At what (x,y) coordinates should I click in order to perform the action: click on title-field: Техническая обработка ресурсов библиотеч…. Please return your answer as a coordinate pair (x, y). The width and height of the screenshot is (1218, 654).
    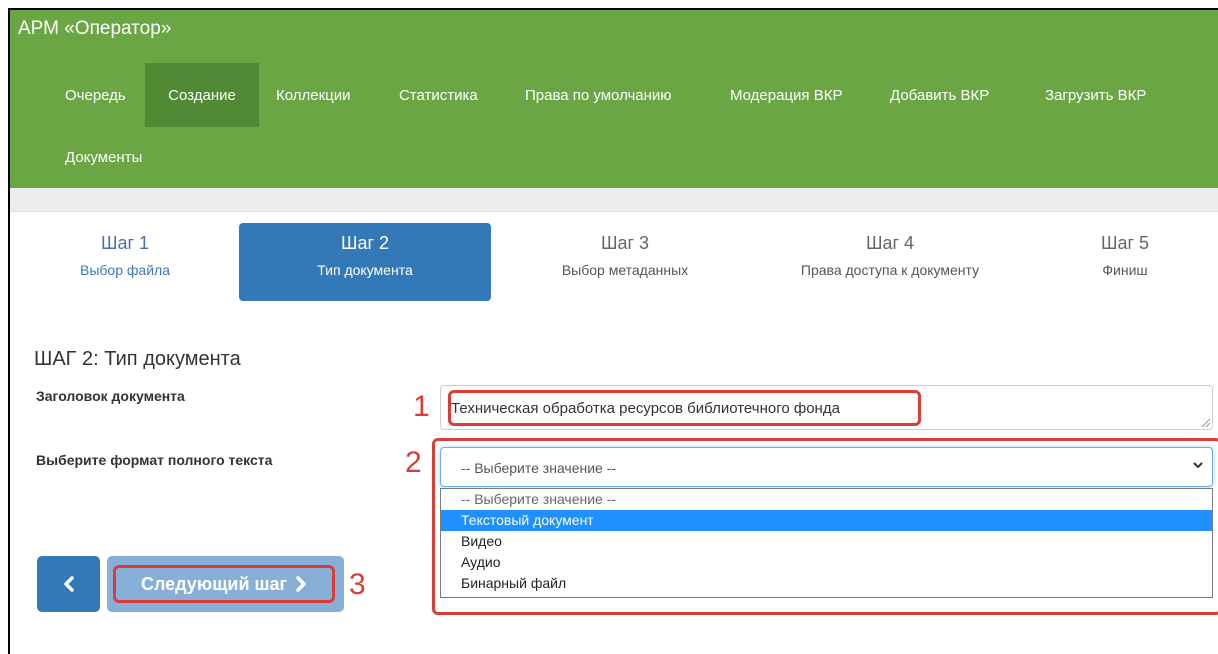
    Looking at the image, I should click on (826, 407).